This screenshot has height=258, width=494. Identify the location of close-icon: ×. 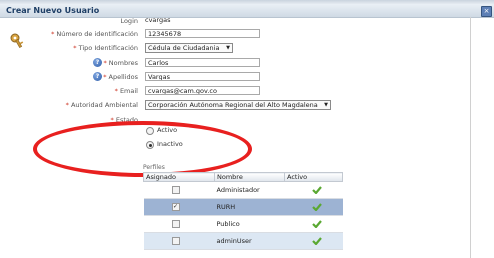
(486, 11).